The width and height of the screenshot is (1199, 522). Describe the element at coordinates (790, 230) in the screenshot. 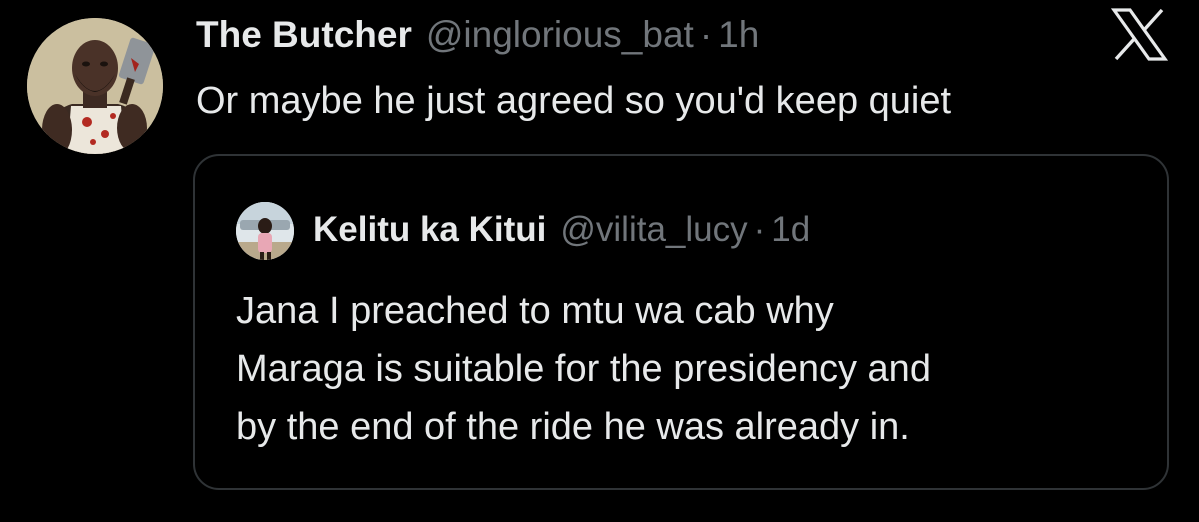

I see `quoted-tweet-timestamp: 1d` at that location.